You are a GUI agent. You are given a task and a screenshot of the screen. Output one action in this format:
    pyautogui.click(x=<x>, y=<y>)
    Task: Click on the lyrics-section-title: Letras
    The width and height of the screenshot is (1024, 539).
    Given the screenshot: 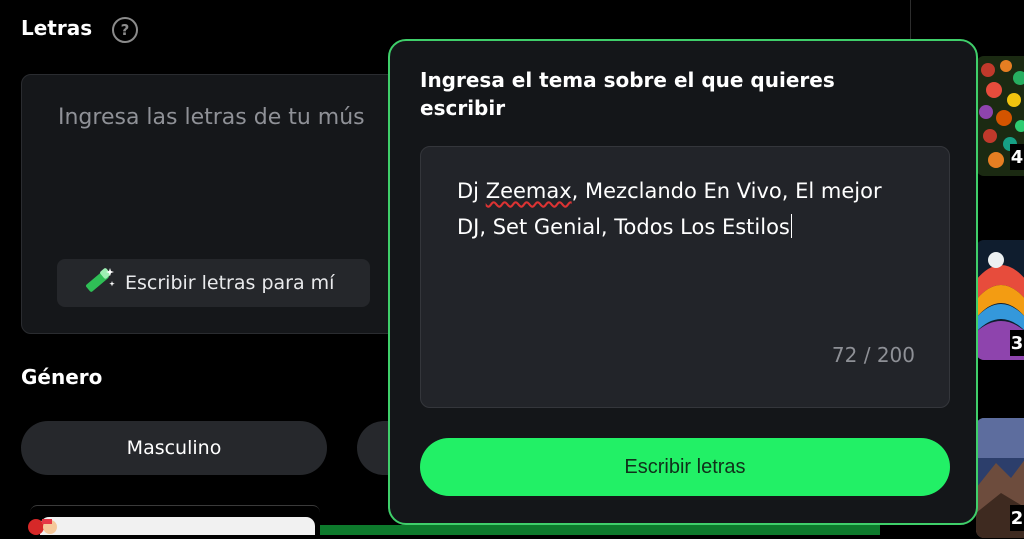 What is the action you would take?
    pyautogui.click(x=57, y=28)
    